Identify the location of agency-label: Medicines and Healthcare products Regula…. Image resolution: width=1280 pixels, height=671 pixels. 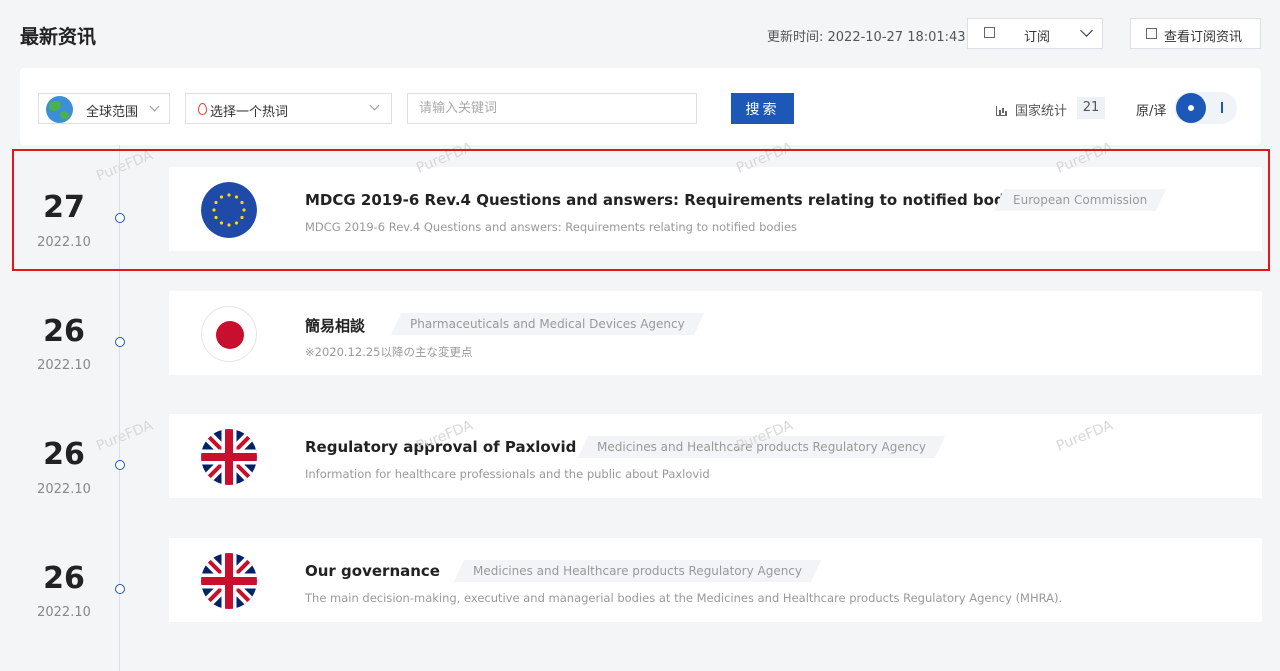
(638, 571).